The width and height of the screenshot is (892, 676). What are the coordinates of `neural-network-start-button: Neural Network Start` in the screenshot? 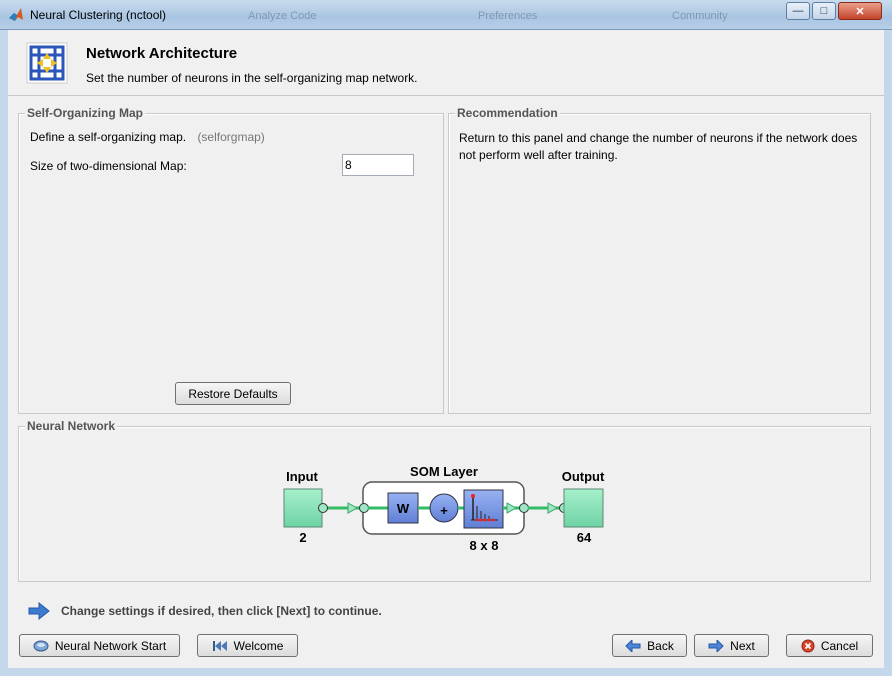 It's located at (99, 645).